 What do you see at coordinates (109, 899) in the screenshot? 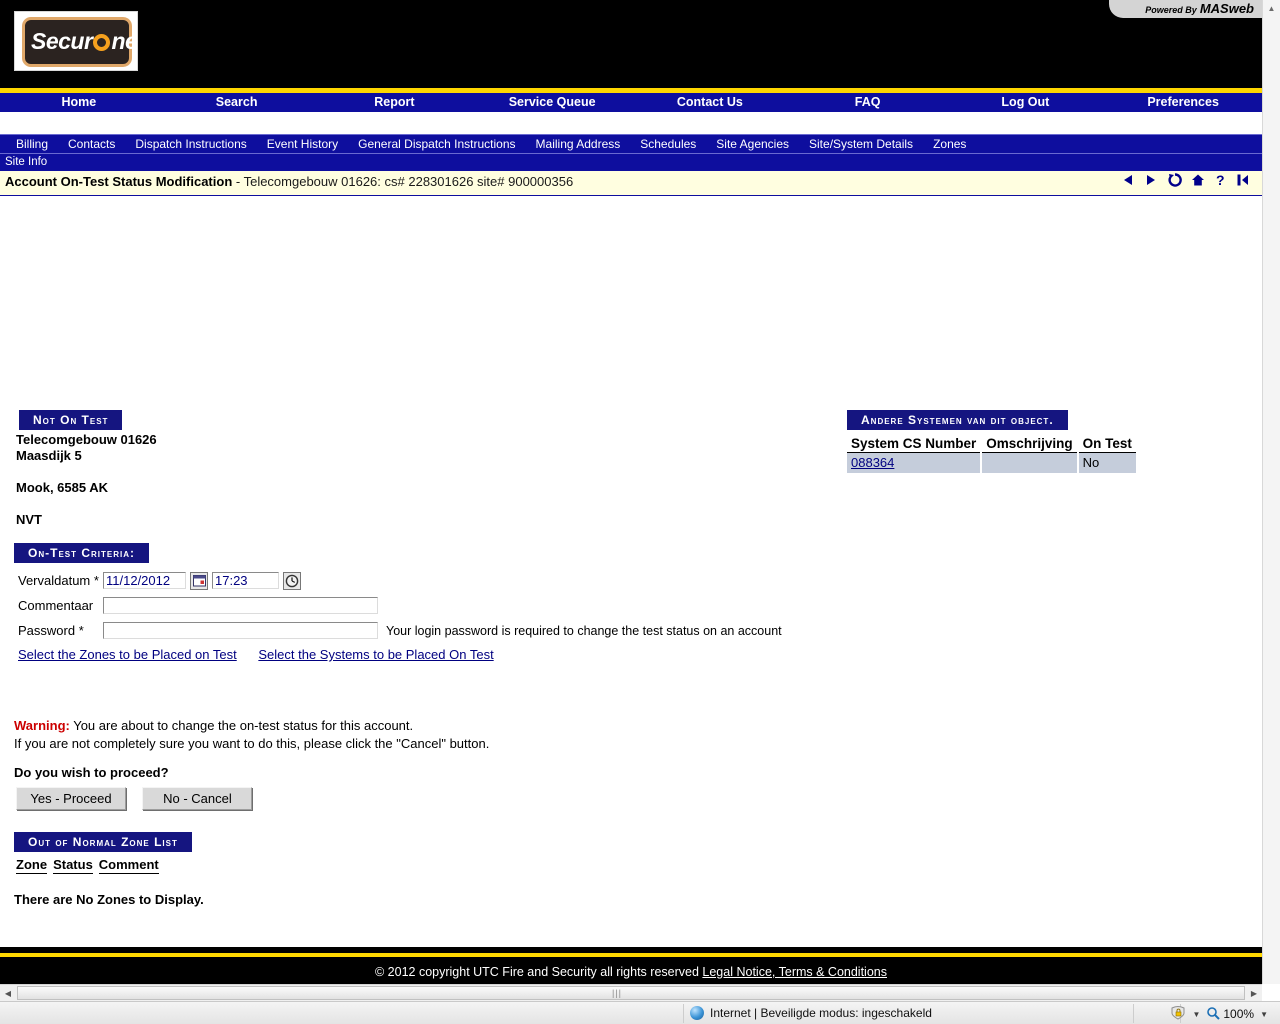
I see `zone-list-empty-message: There are No Zones to Display.` at bounding box center [109, 899].